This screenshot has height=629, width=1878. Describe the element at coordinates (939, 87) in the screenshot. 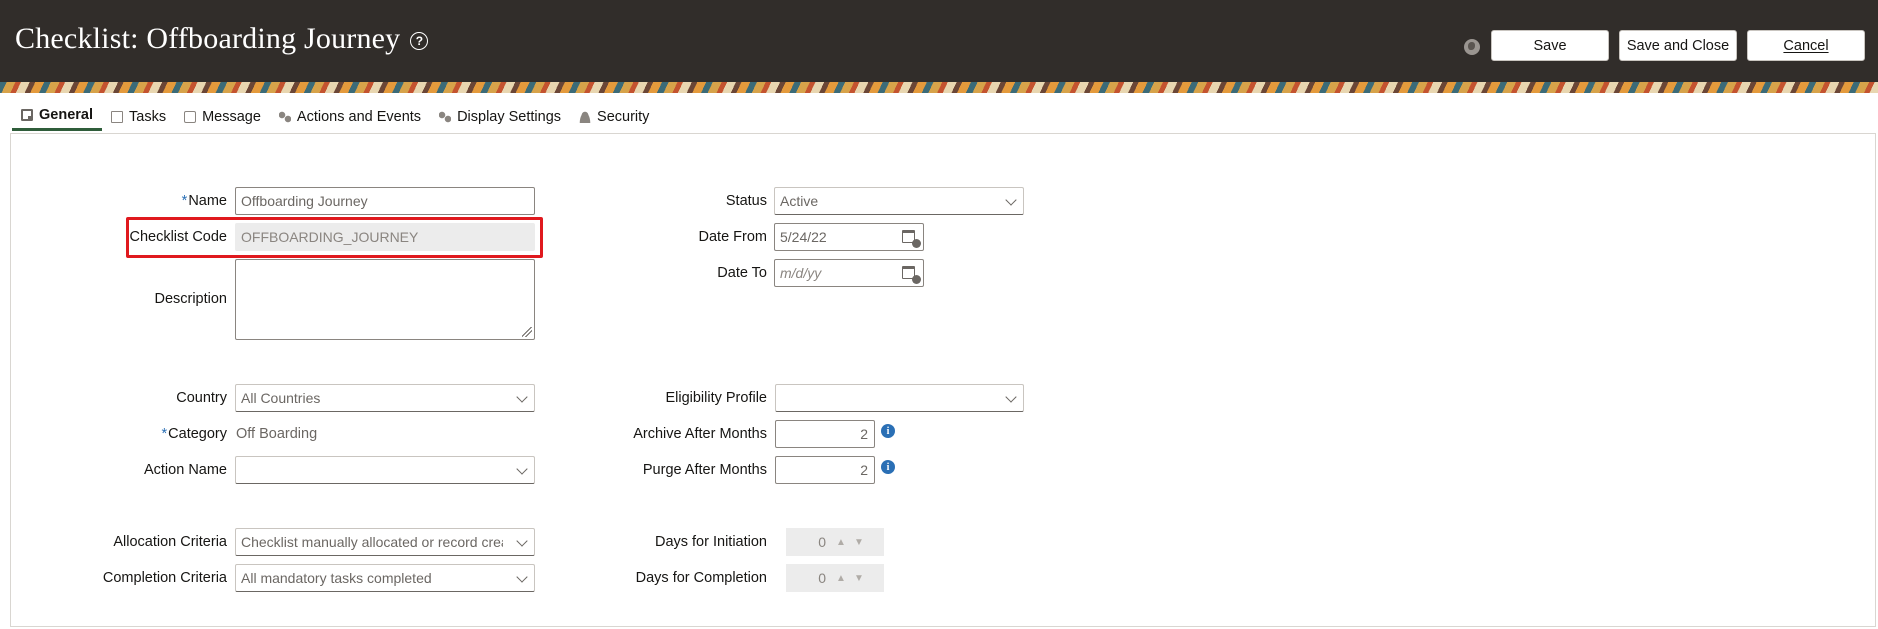

I see `decorative-banner` at that location.